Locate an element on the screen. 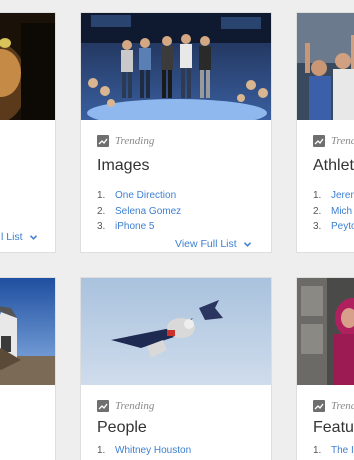  list-item-link: Selena Gomez is located at coordinates (148, 214).